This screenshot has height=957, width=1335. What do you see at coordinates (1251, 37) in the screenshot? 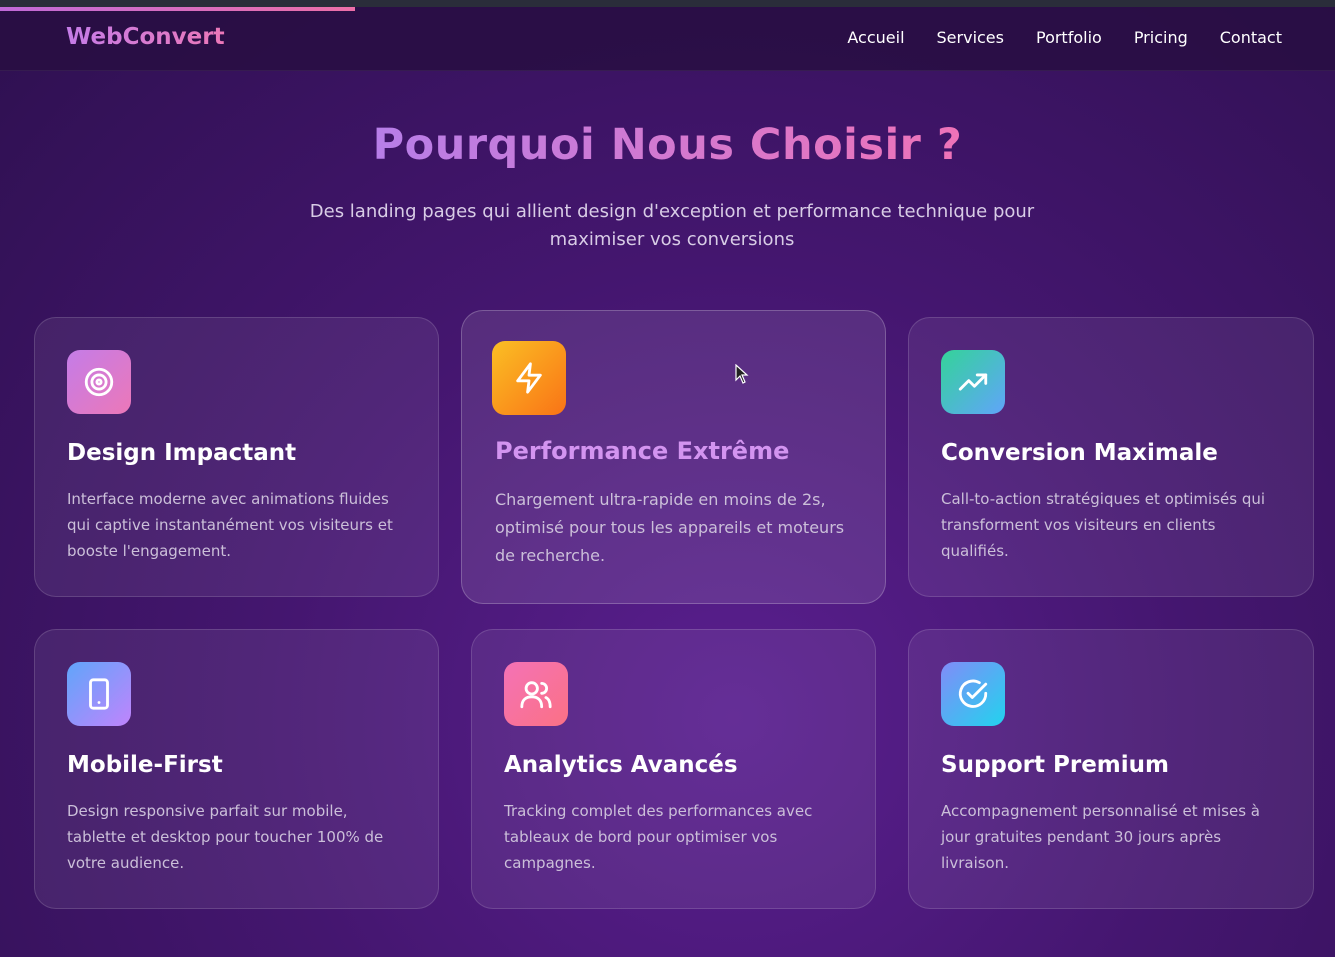
I see `nav-link-contact: Contact` at bounding box center [1251, 37].